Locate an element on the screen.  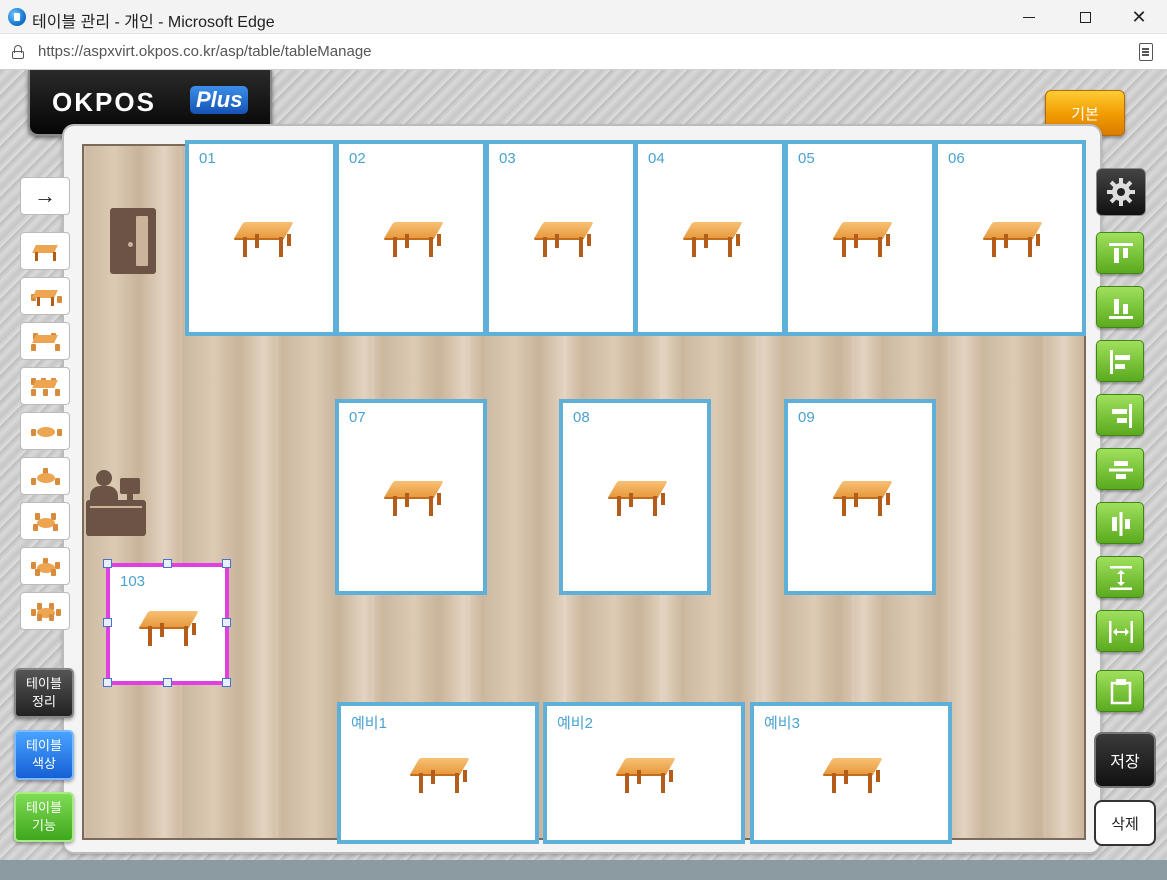
table-chairs-4-icon is located at coordinates (46, 342).